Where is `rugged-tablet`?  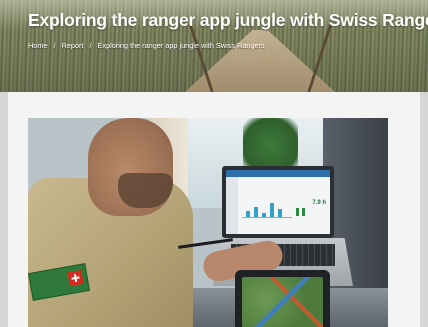
rugged-tablet is located at coordinates (282, 298).